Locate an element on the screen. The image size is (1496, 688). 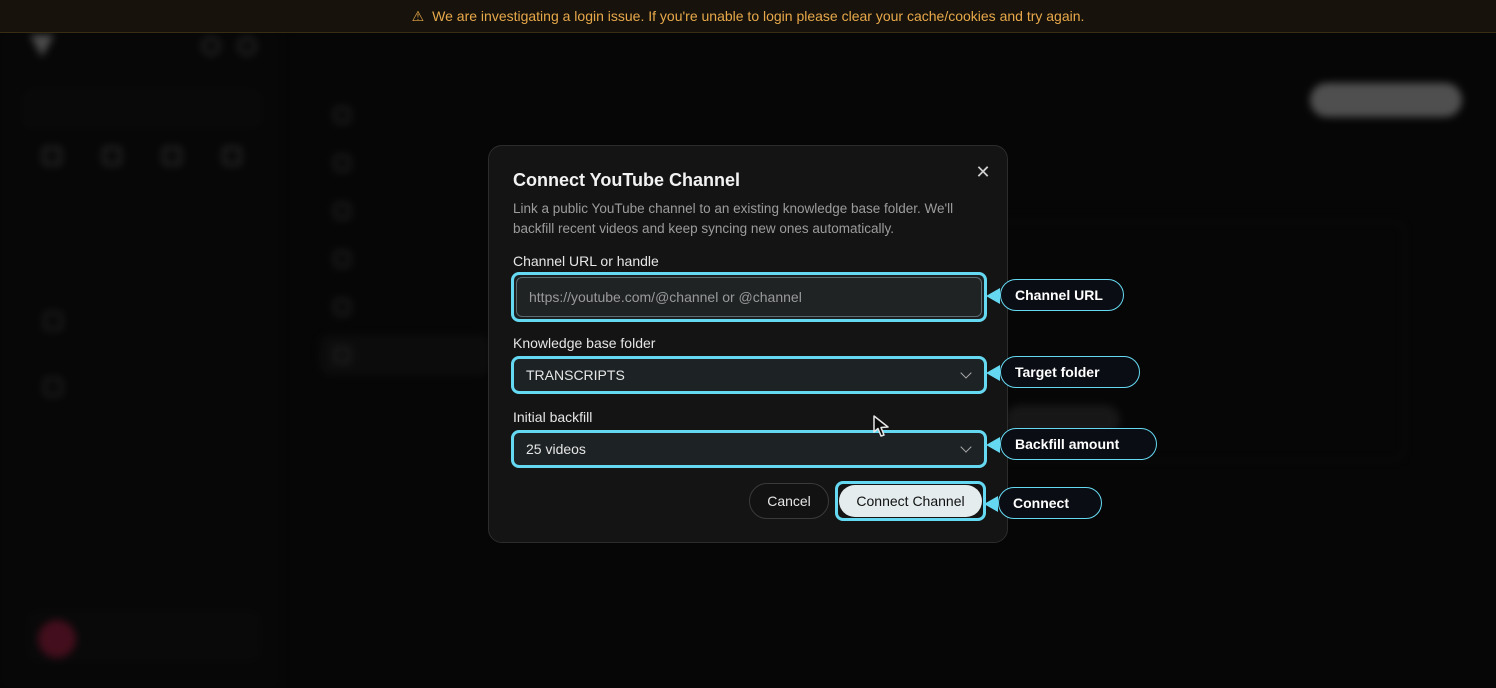
backfill-select-value: 25 videos is located at coordinates (556, 449).